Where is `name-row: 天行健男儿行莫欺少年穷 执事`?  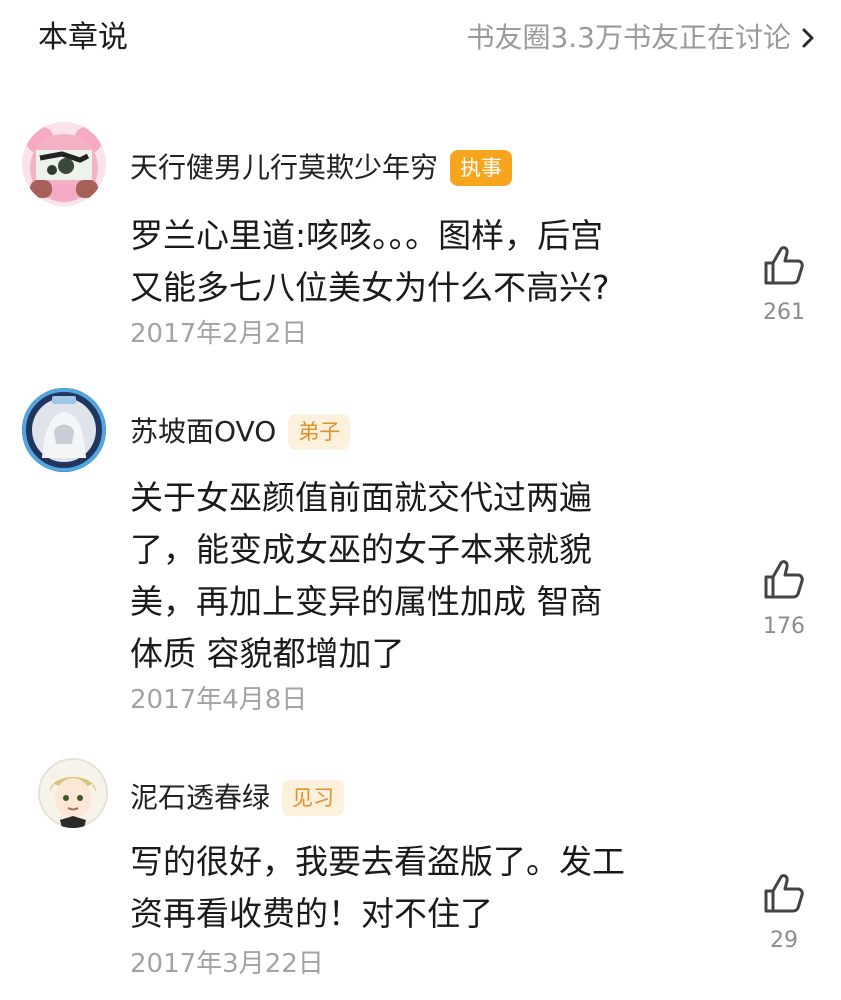
name-row: 天行健男儿行莫欺少年穷 执事 is located at coordinates (321, 168).